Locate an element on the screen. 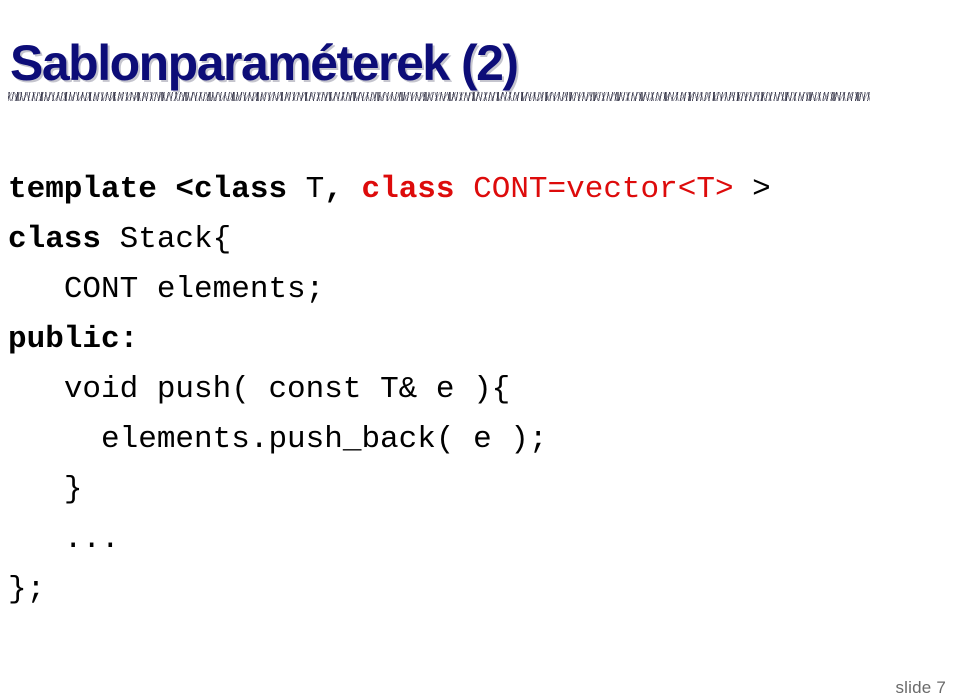  code-line: void push( const T& e ){ is located at coordinates (478, 390).